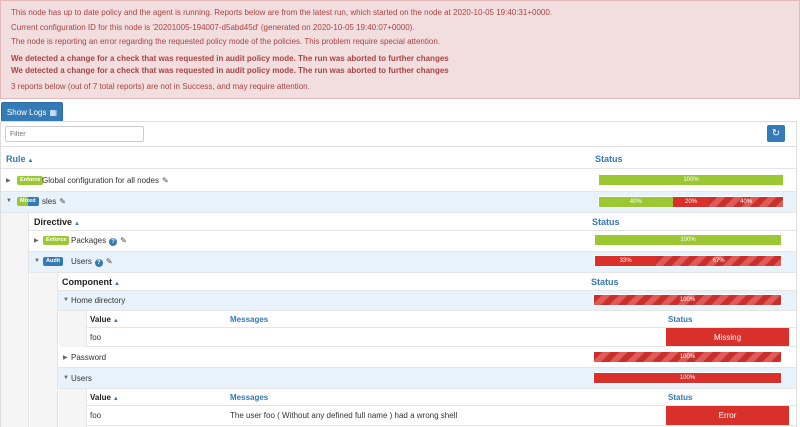 The height and width of the screenshot is (427, 800). I want to click on directive-status-bar: 33% 67%, so click(688, 261).